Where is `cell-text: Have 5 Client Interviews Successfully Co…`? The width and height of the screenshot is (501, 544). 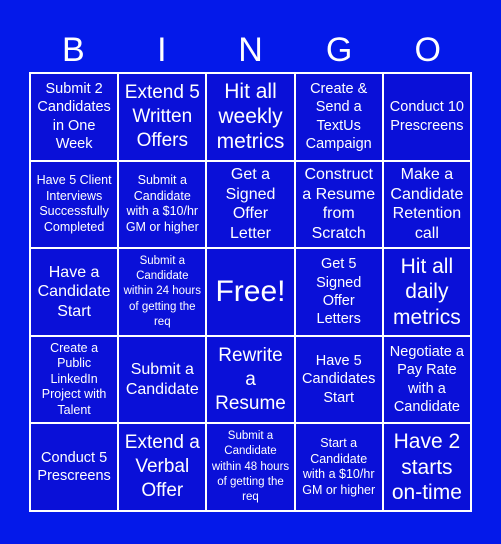 cell-text: Have 5 Client Interviews Successfully Co… is located at coordinates (74, 204).